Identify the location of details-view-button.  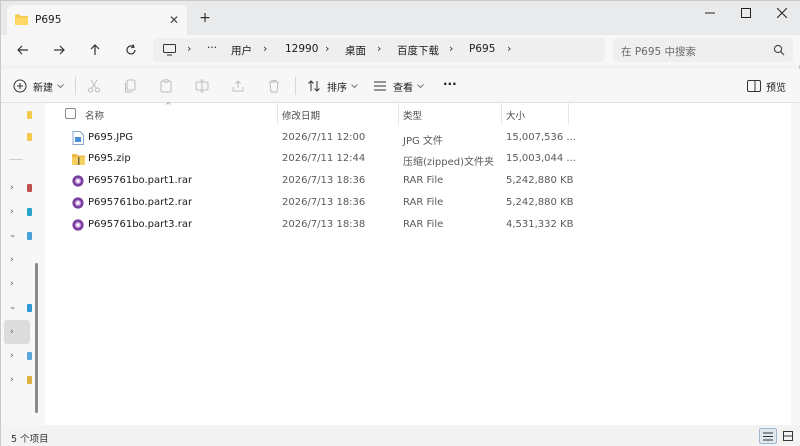
(768, 436).